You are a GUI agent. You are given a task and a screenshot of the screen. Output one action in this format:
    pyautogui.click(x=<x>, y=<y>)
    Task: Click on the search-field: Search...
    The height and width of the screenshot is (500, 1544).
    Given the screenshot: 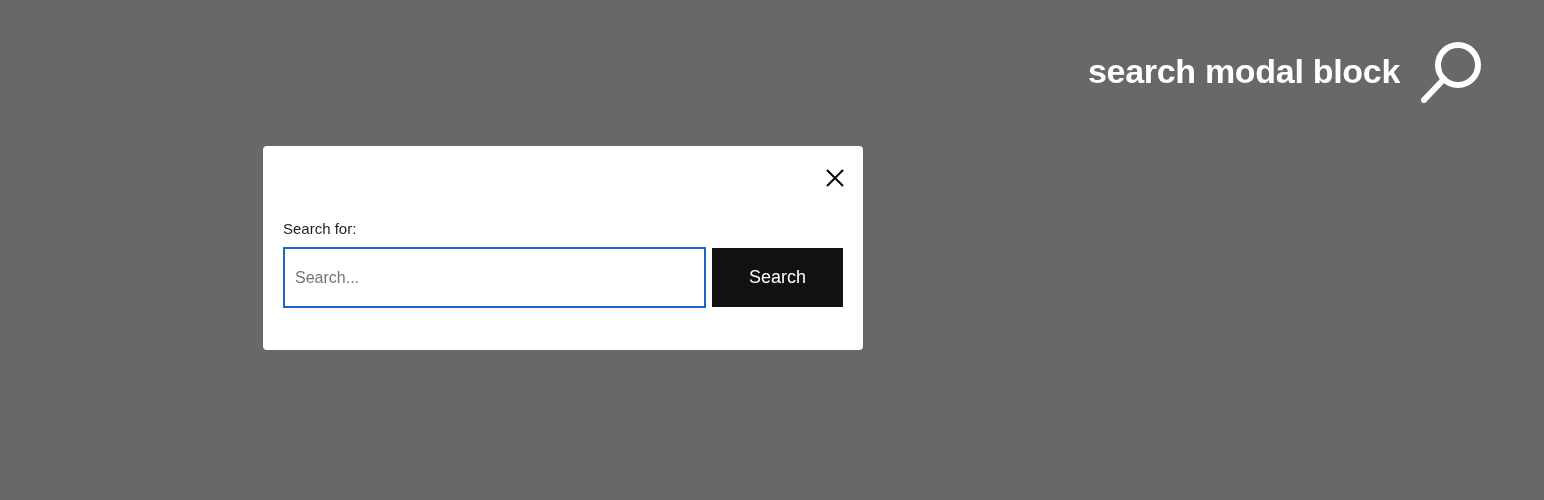 What is the action you would take?
    pyautogui.click(x=495, y=277)
    